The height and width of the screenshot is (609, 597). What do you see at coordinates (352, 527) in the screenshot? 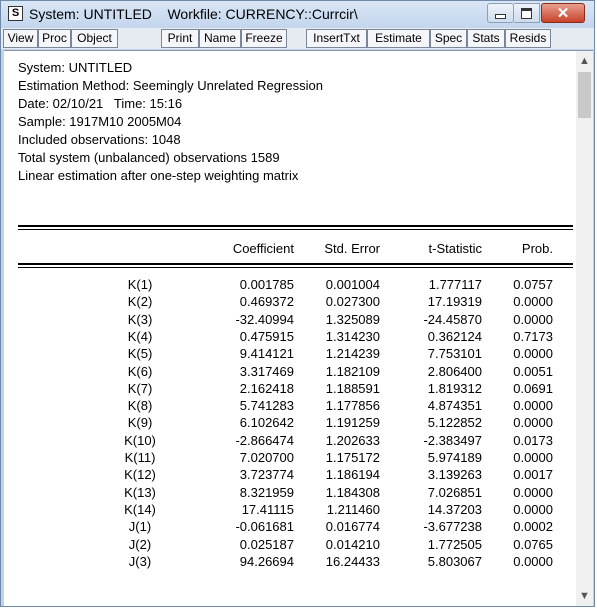
I see `row-std-error: 0.016774` at bounding box center [352, 527].